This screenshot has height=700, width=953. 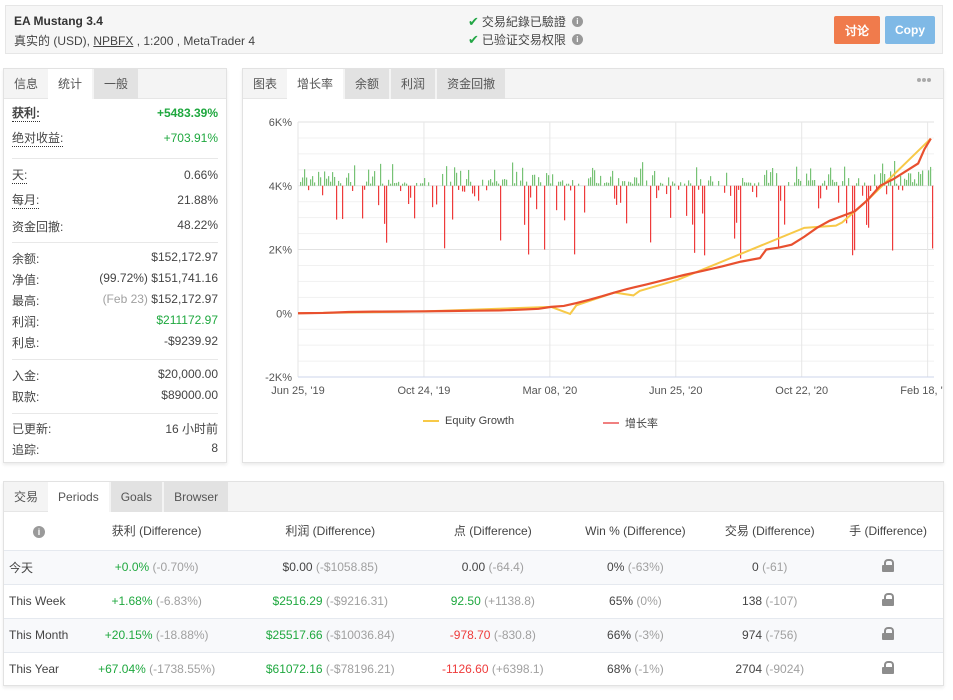 What do you see at coordinates (330, 668) in the screenshot?
I see `cell-profit: $61072.16 (-$78196.21)` at bounding box center [330, 668].